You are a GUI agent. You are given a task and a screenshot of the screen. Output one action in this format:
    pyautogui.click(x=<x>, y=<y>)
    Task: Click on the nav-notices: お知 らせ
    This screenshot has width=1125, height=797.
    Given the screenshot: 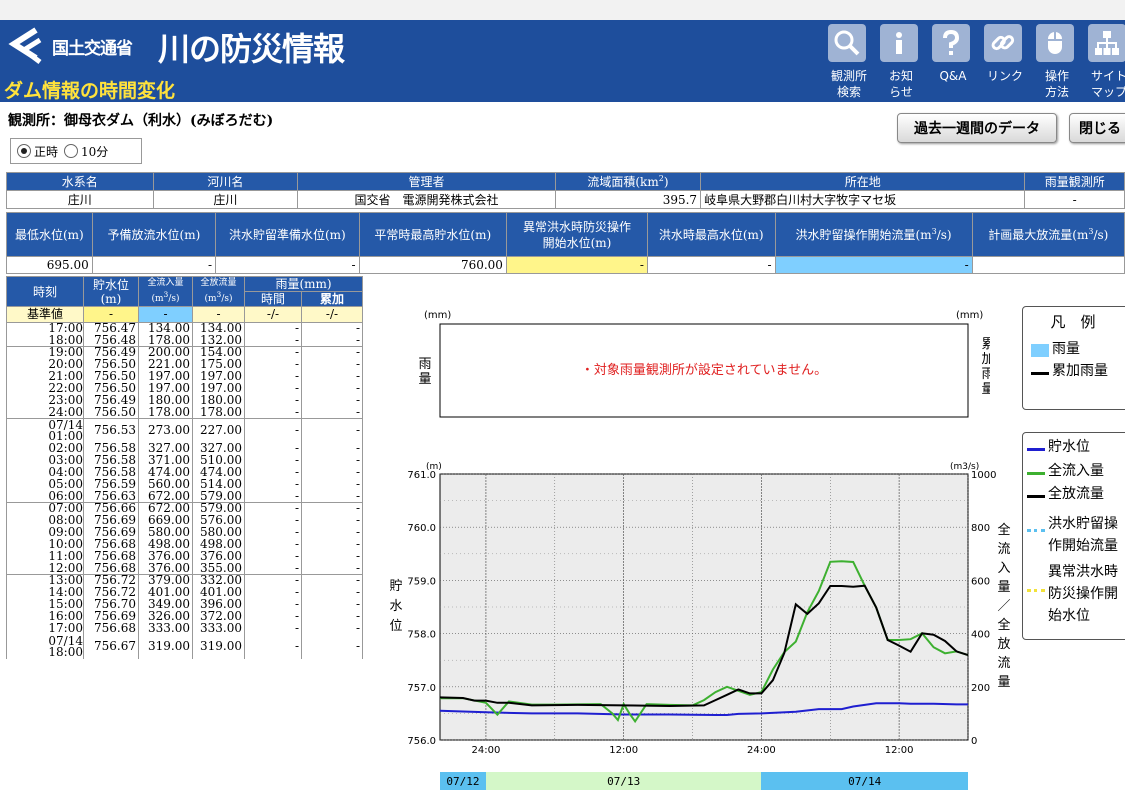 What is the action you would take?
    pyautogui.click(x=902, y=63)
    